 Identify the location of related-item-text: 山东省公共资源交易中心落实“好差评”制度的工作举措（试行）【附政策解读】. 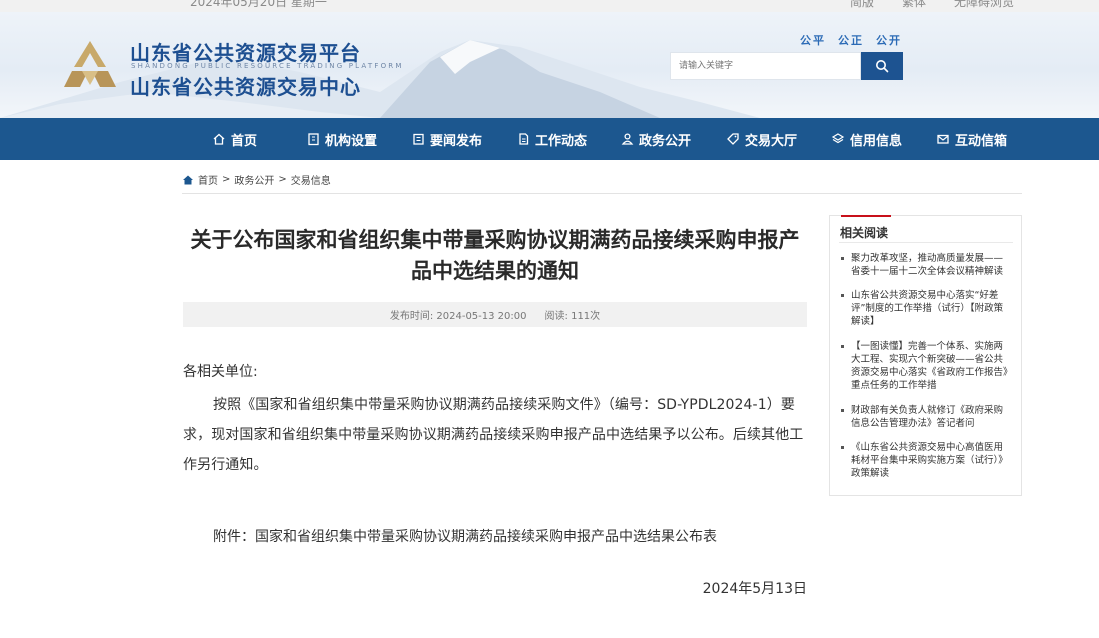
(927, 308).